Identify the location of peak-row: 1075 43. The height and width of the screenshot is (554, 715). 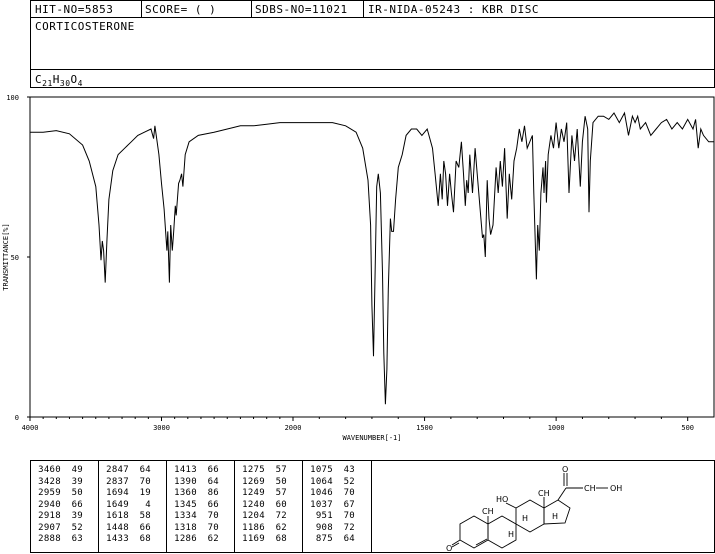
(331, 471).